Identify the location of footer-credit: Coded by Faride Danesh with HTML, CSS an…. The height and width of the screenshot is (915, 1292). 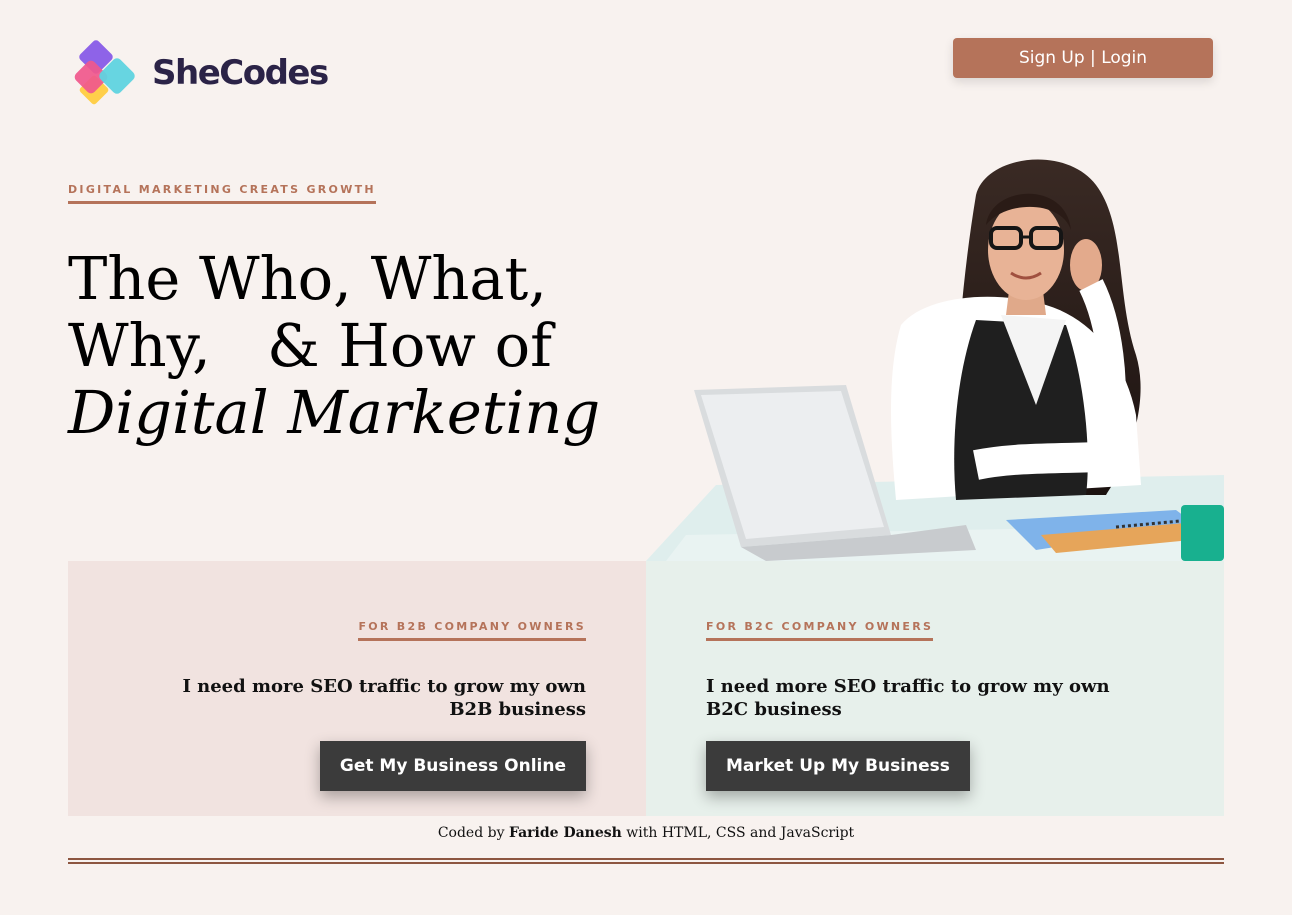
(646, 833).